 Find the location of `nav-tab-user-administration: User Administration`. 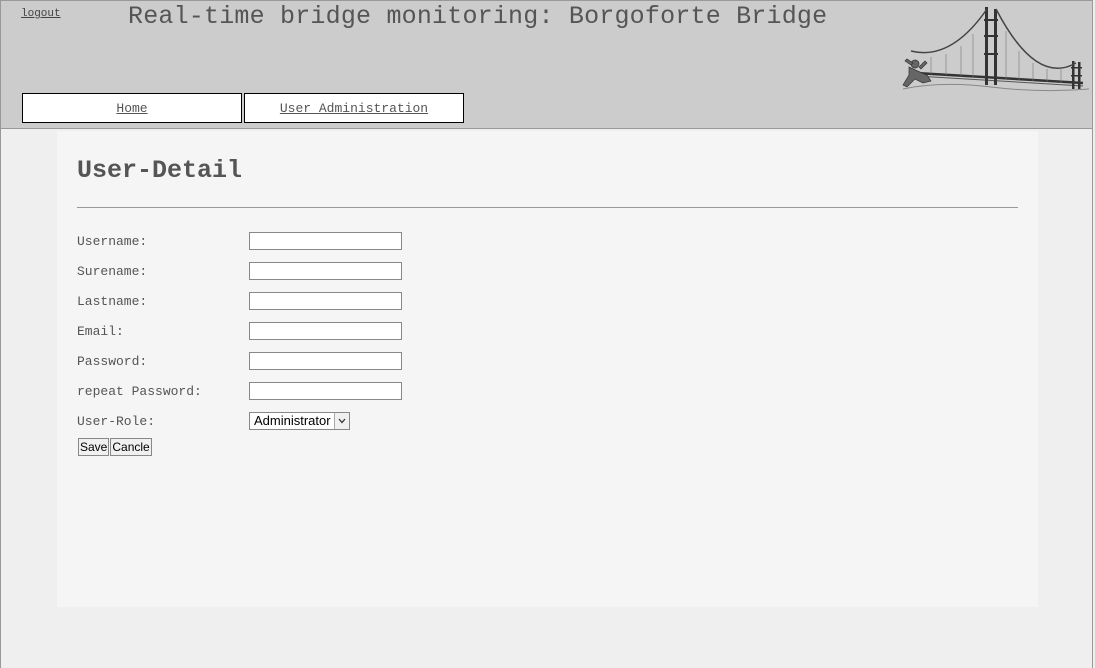

nav-tab-user-administration: User Administration is located at coordinates (354, 108).